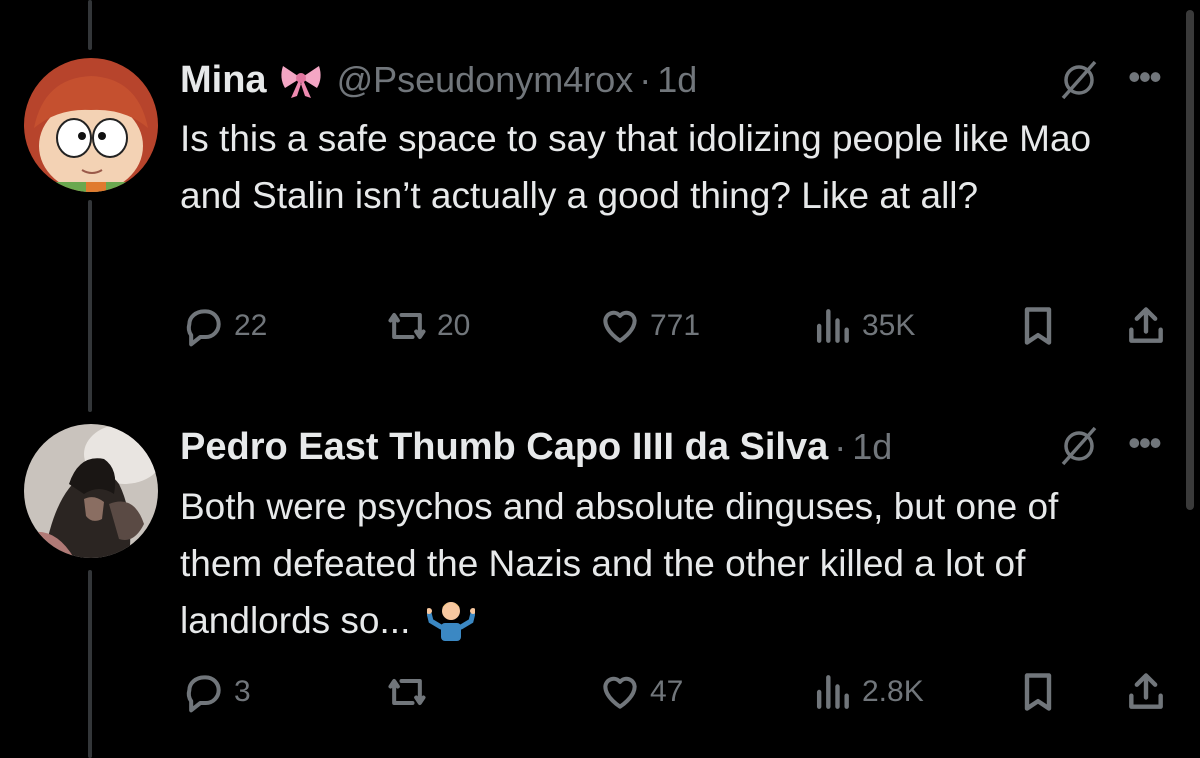  Describe the element at coordinates (485, 80) in the screenshot. I see `handle: @Pseudonym4rox` at that location.